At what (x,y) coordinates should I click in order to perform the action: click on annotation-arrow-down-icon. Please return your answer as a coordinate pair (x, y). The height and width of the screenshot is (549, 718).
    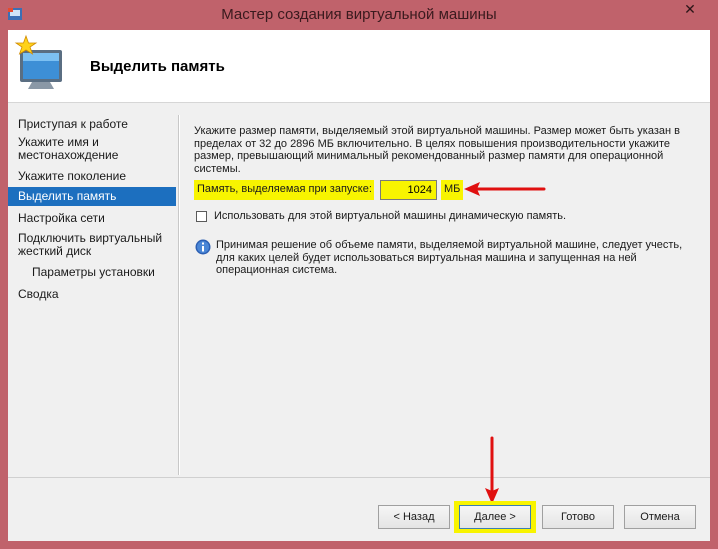
    Looking at the image, I should click on (492, 470).